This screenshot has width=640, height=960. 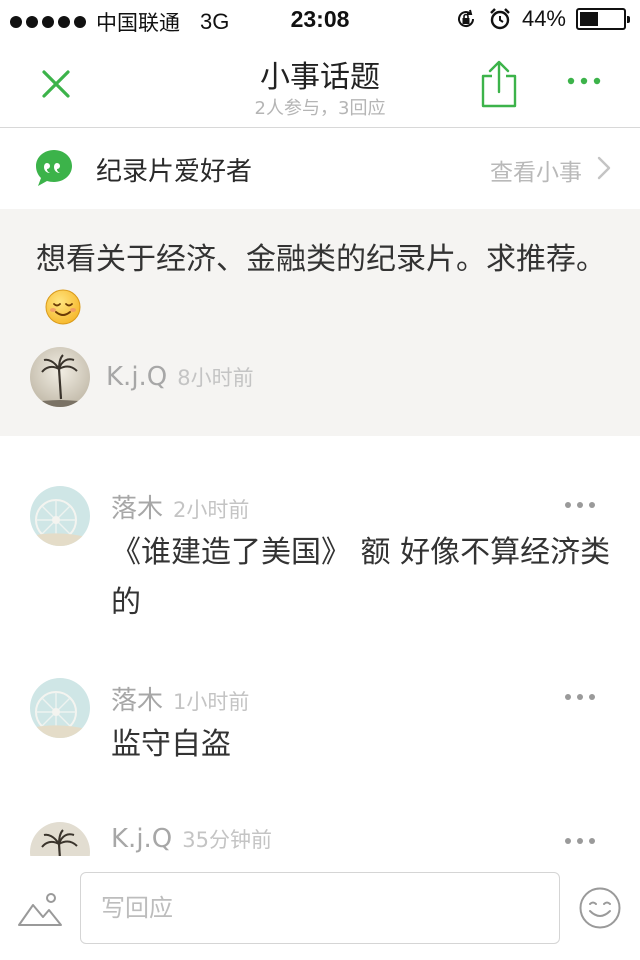 I want to click on battery-percent: 44%, so click(x=543, y=18).